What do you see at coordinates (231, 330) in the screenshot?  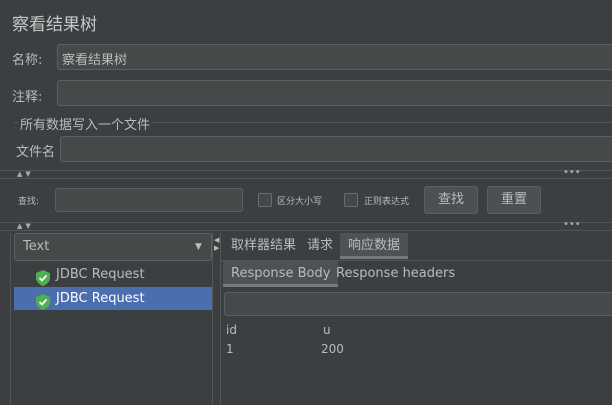 I see `response-header-id: id` at bounding box center [231, 330].